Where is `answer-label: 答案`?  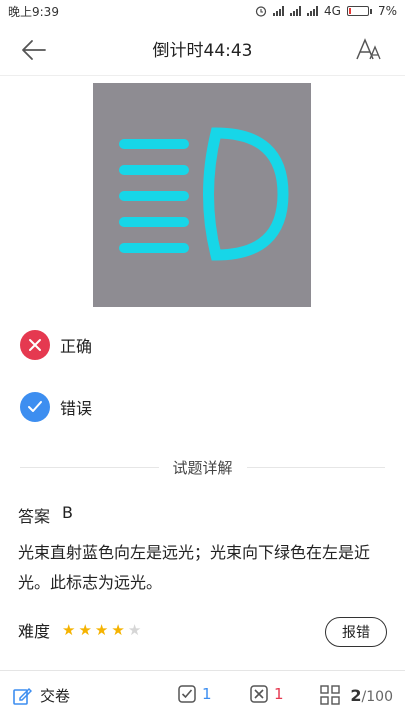
answer-label: 答案 is located at coordinates (34, 516).